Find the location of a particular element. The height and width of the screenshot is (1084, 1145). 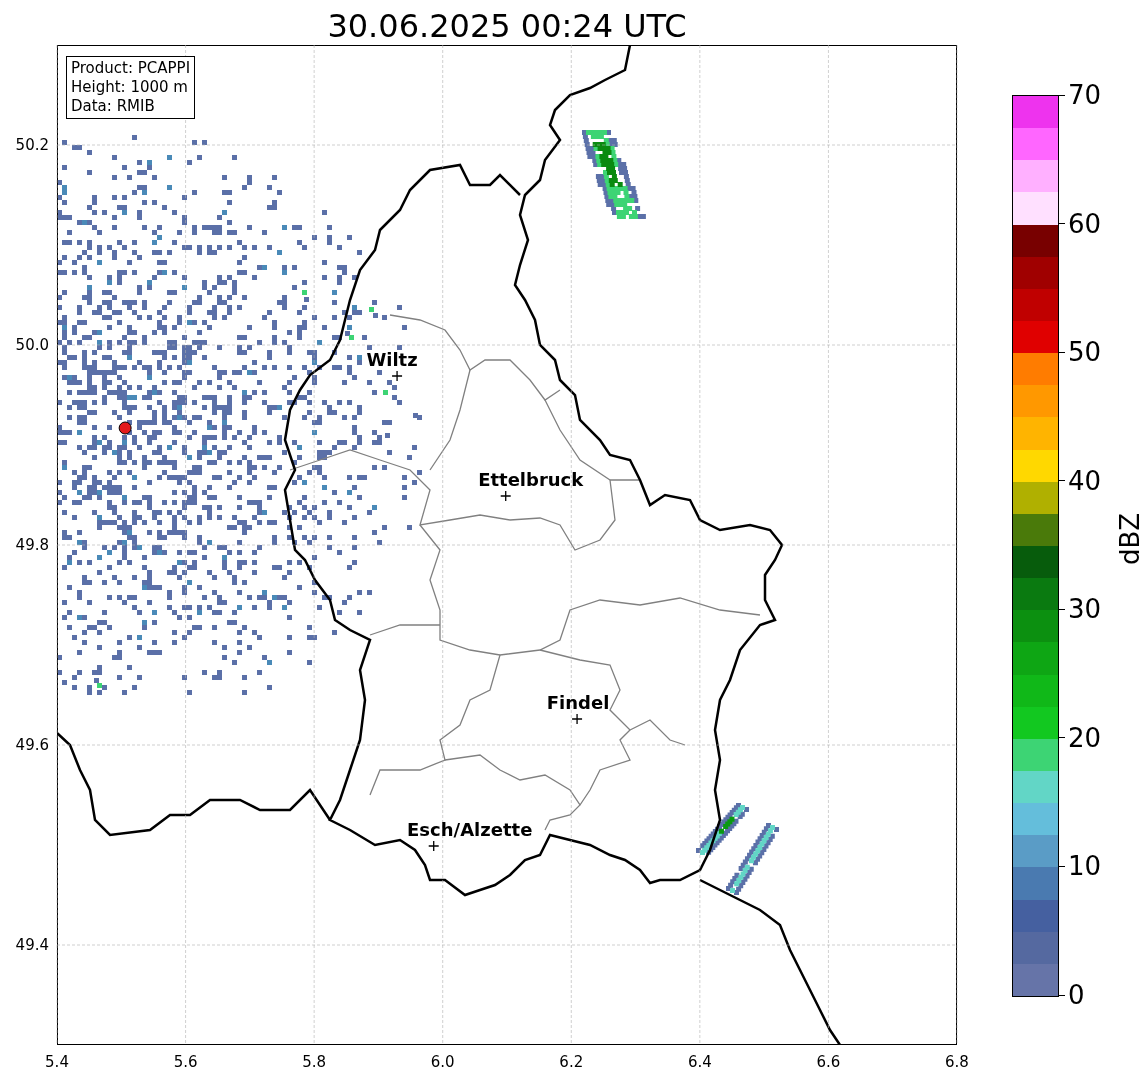

chart-title: 30.06.2025 00:24 UTC is located at coordinates (507, 25).